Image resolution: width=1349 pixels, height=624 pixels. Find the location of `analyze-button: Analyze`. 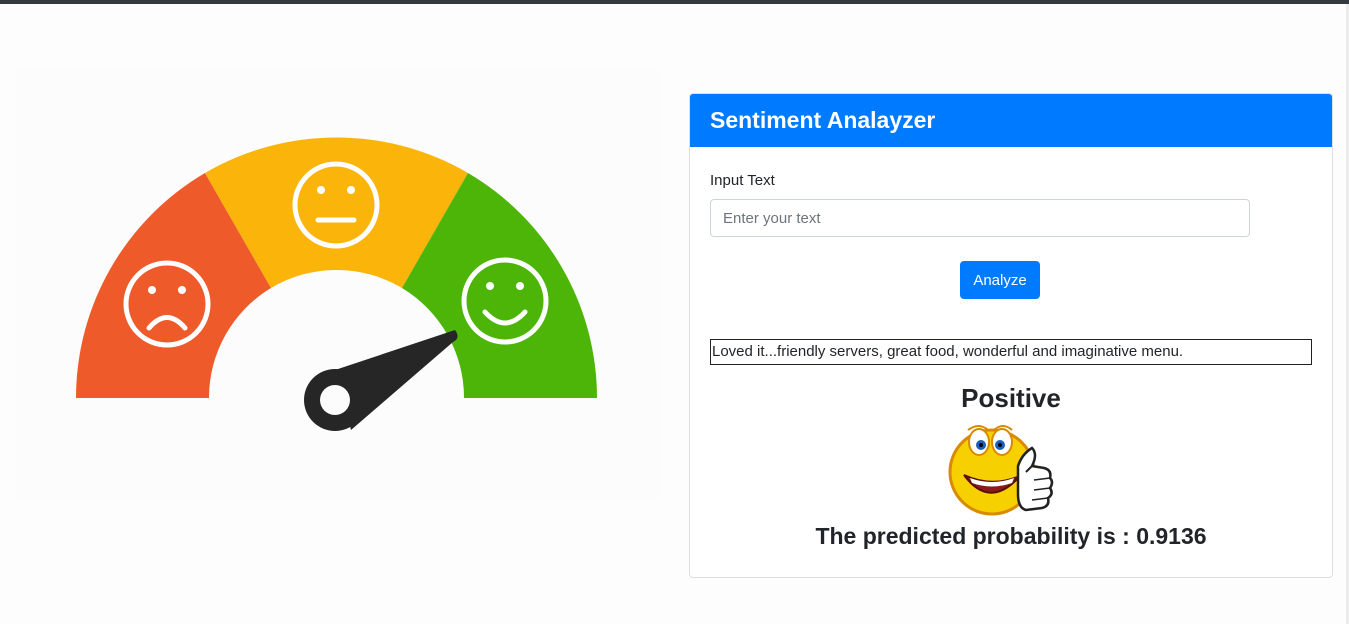

analyze-button: Analyze is located at coordinates (1000, 280).